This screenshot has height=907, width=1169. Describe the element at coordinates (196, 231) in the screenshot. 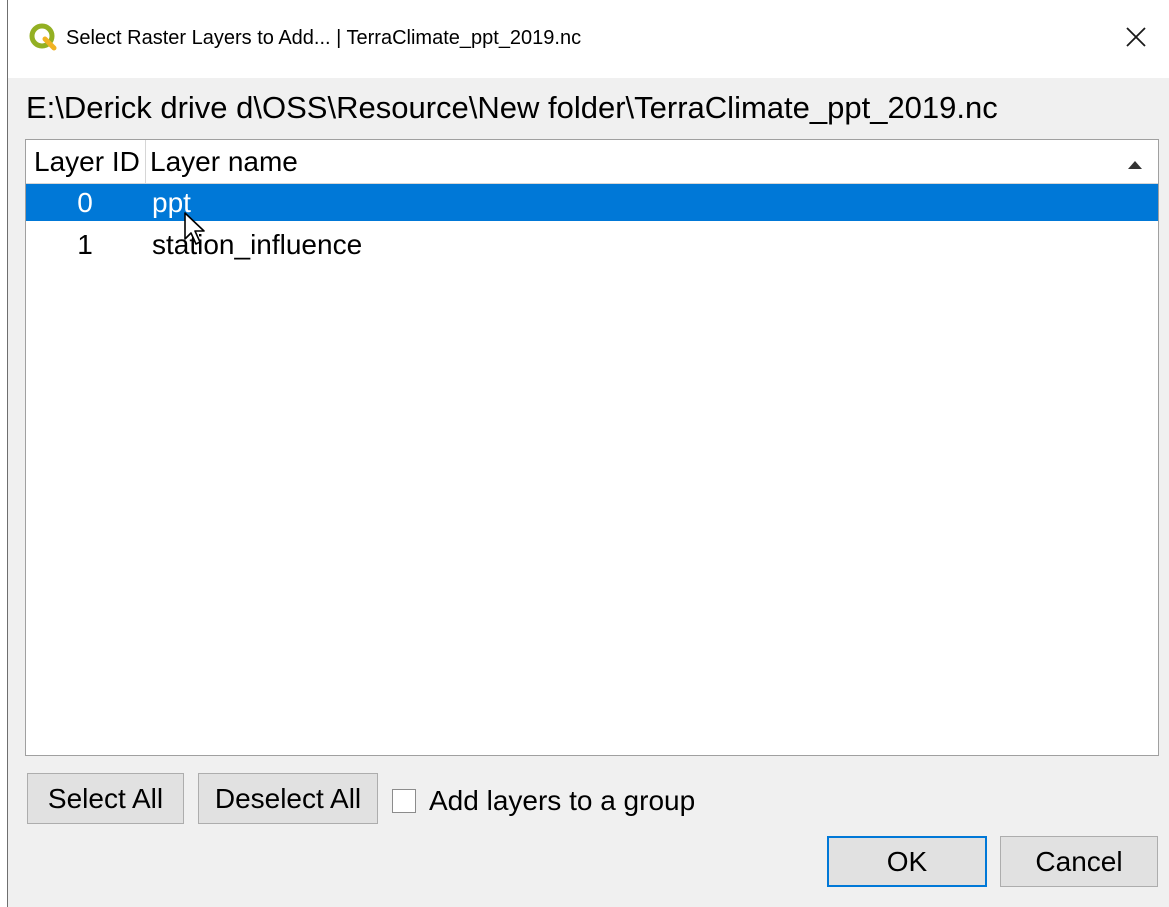

I see `mouse-pointer-icon` at that location.